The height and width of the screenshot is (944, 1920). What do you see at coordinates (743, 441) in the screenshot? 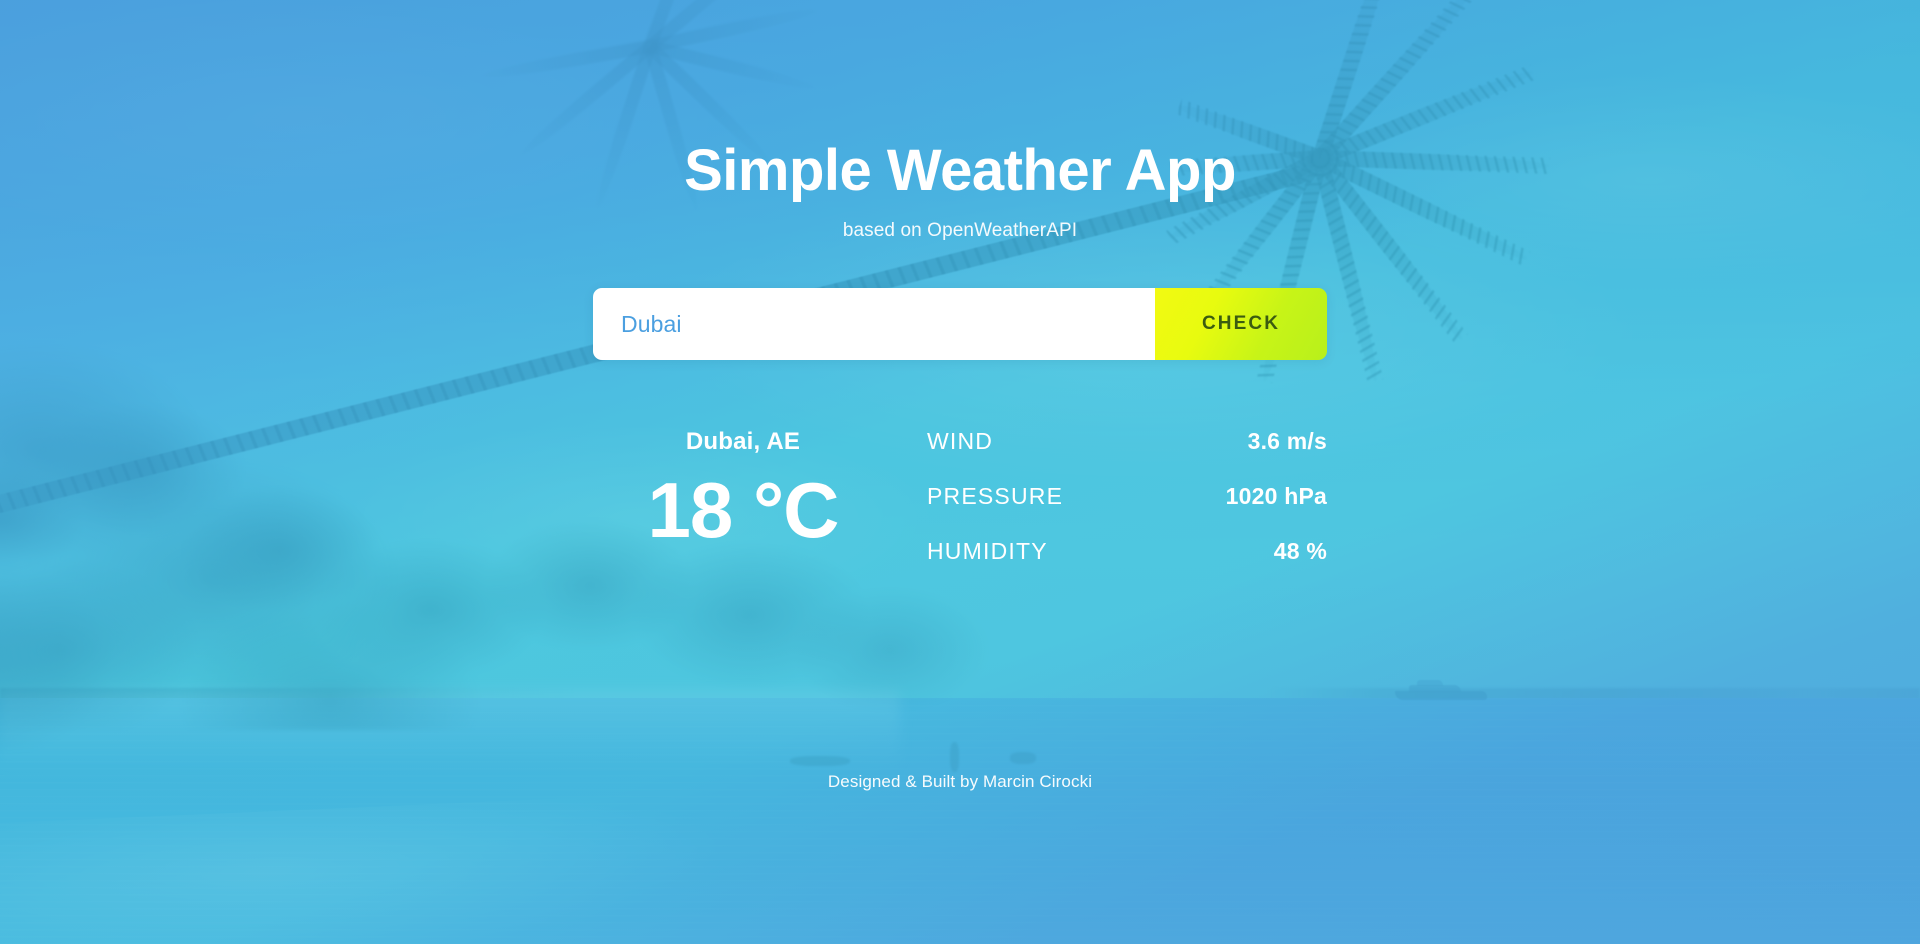
I see `location-name: Dubai, AE` at bounding box center [743, 441].